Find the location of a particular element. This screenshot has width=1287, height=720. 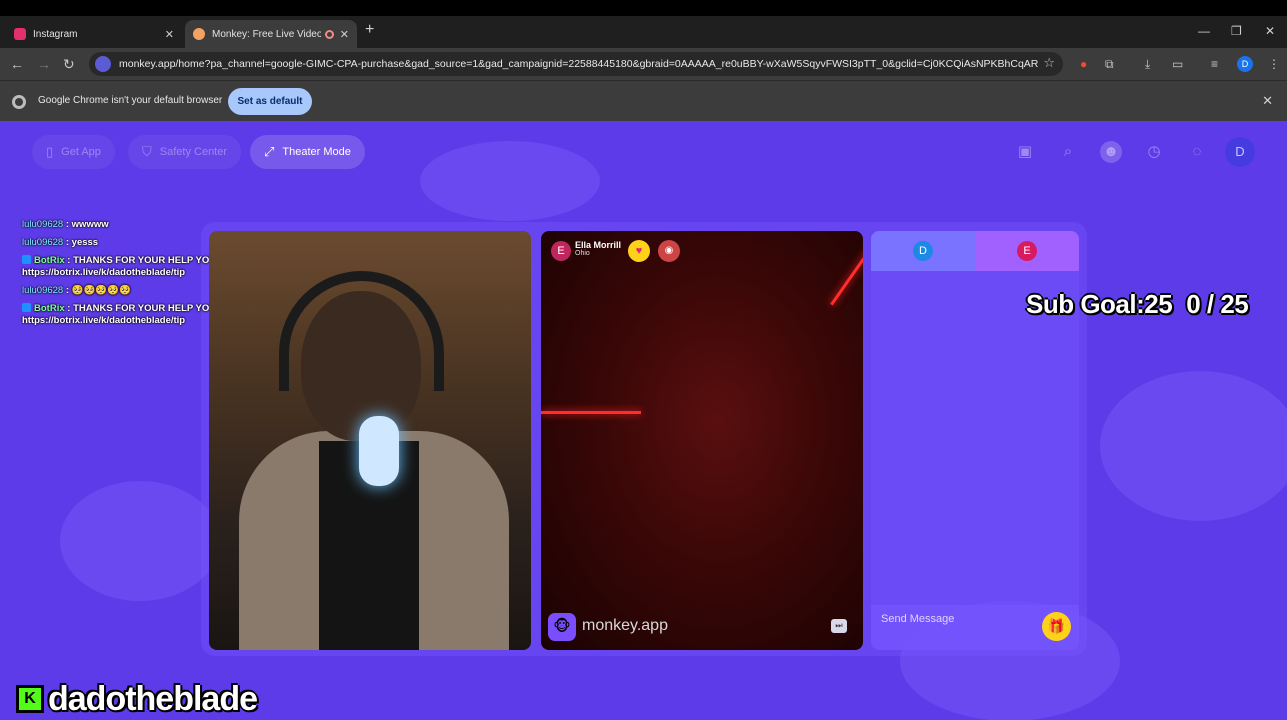

self-avatar: D is located at coordinates (923, 251).